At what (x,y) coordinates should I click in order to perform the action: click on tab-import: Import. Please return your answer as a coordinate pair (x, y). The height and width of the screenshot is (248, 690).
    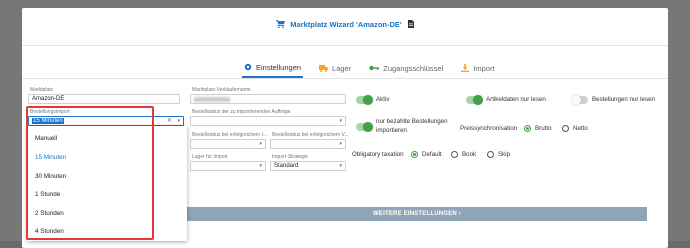
    Looking at the image, I should click on (477, 68).